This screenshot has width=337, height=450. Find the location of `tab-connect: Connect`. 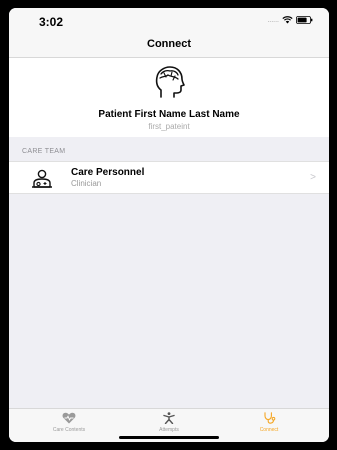

tab-connect: Connect is located at coordinates (269, 422).